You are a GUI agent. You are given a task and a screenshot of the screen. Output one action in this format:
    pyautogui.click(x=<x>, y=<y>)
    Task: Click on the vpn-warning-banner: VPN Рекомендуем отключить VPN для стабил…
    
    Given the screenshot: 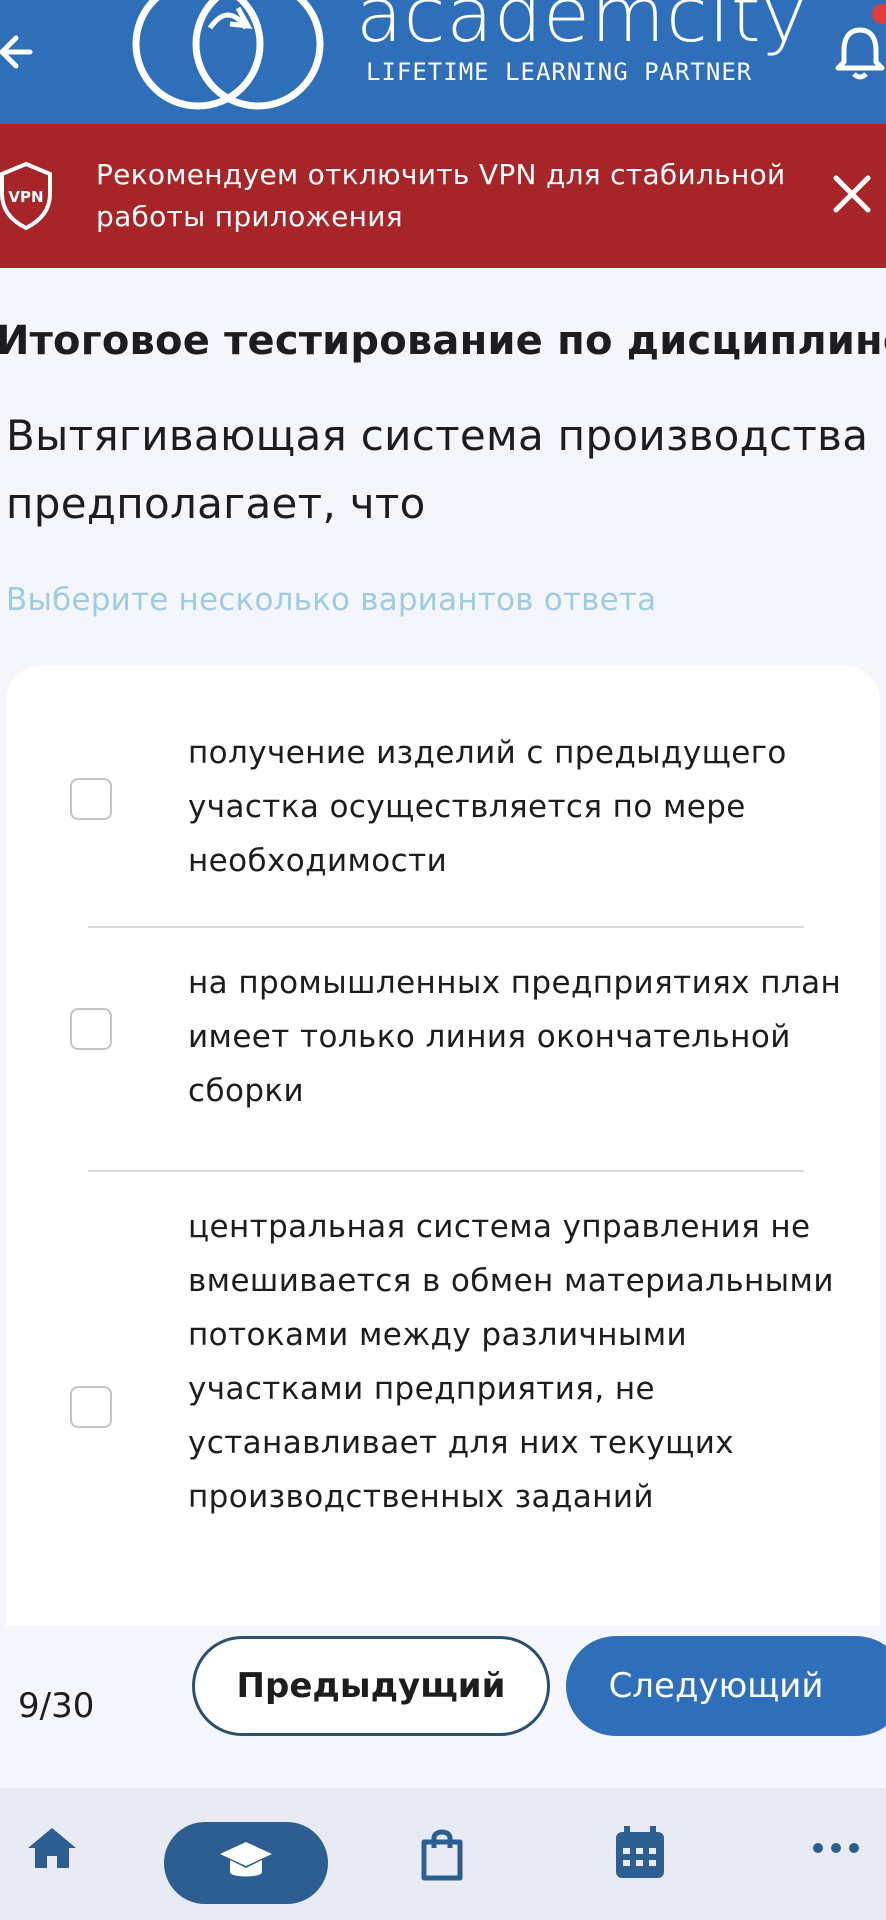 What is the action you would take?
    pyautogui.click(x=443, y=196)
    